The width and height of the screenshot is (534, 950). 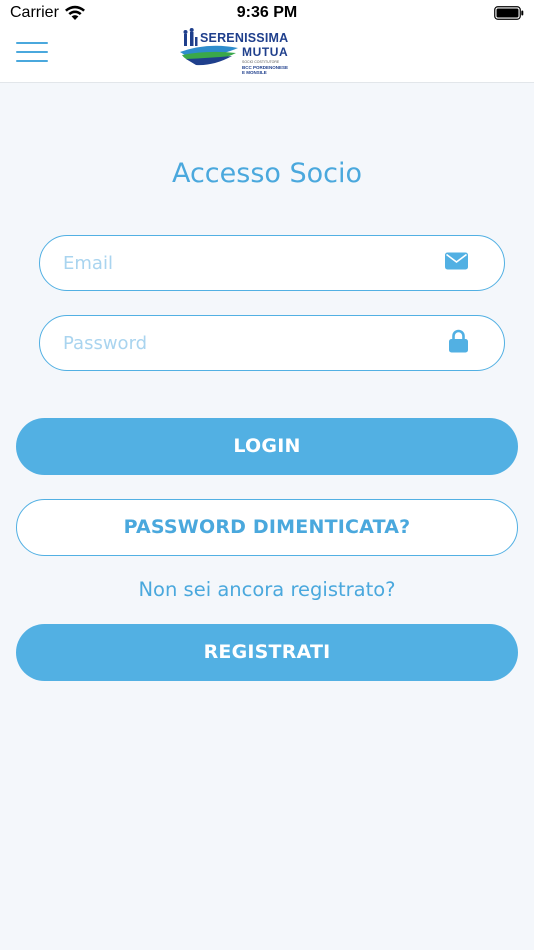 I want to click on email-field, so click(x=248, y=263).